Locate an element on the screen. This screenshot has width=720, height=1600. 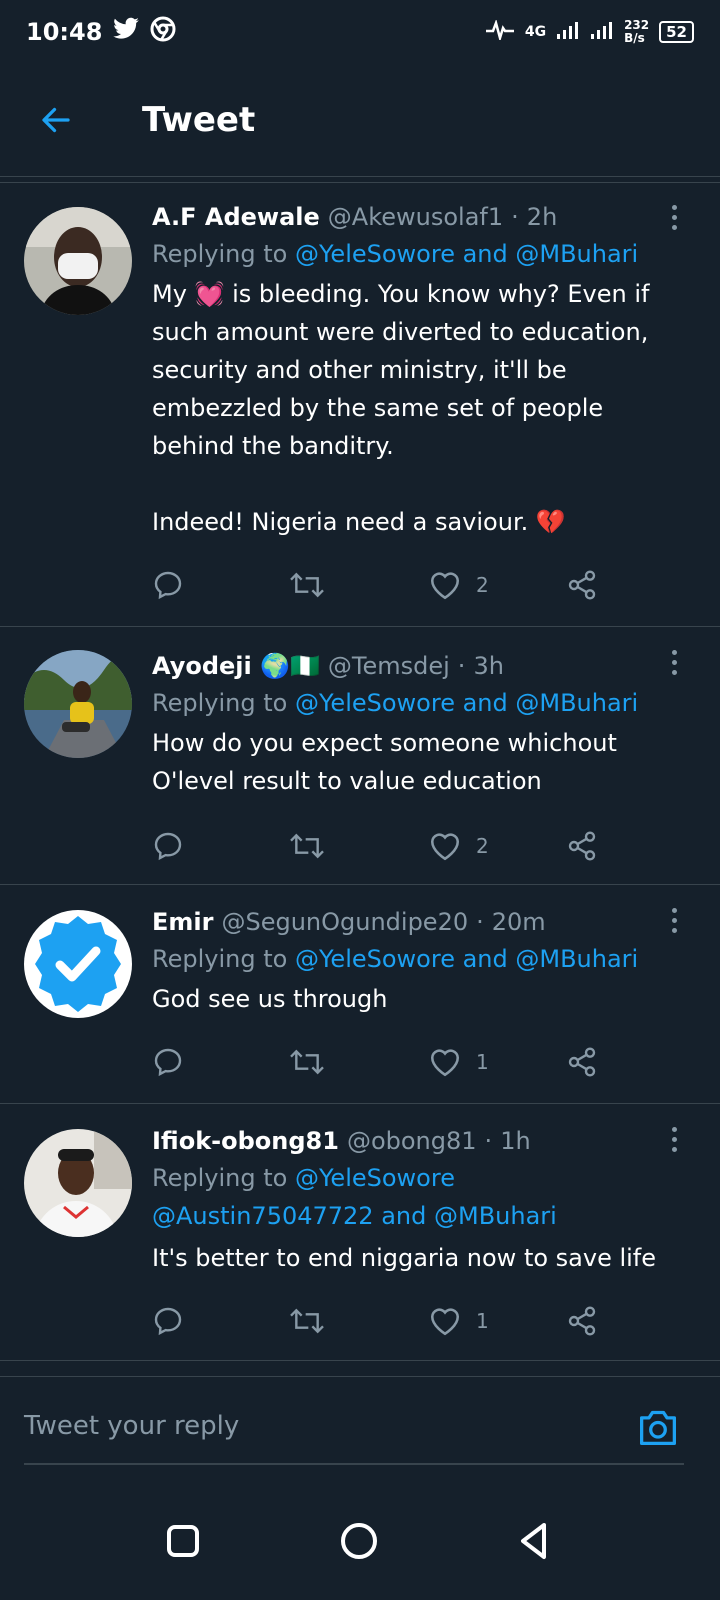
back-arrow-icon is located at coordinates (56, 120).